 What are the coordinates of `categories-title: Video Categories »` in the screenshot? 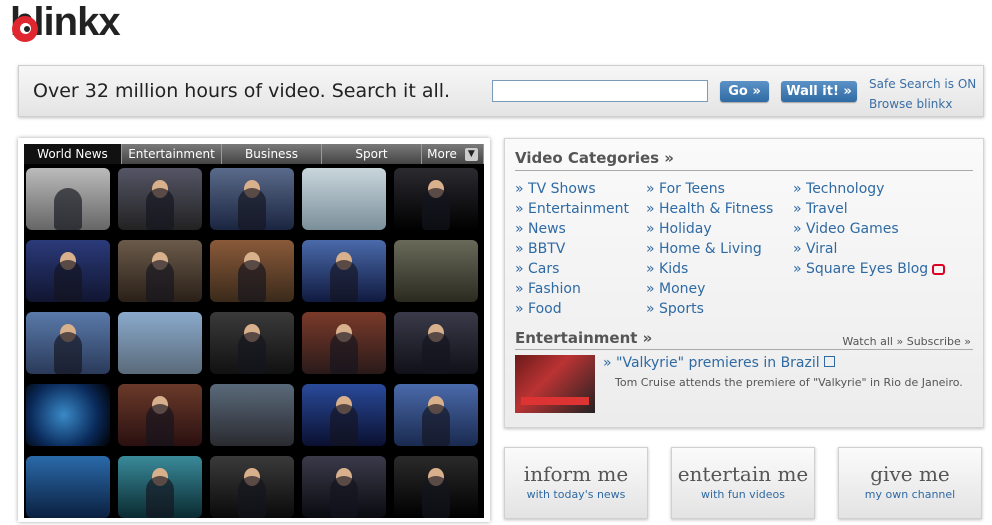 It's located at (594, 158).